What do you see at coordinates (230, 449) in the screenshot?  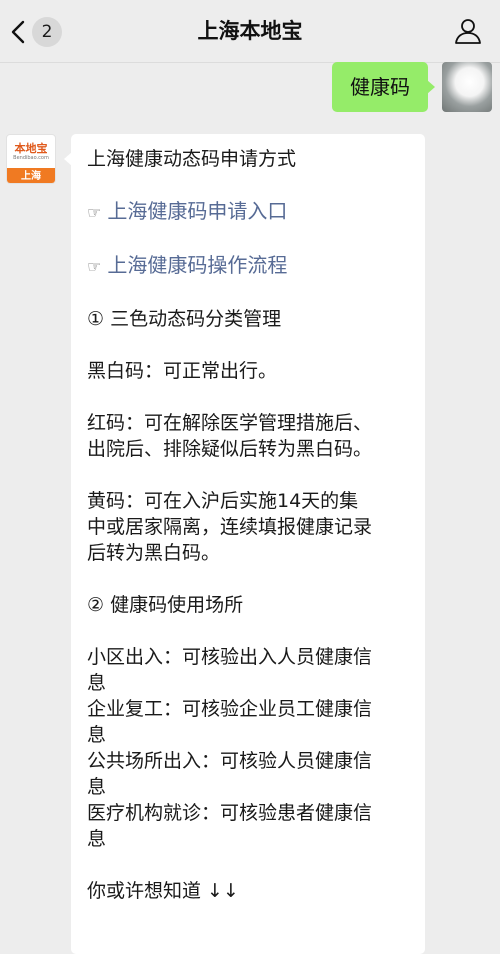 I see `red-code-text: 出院后、排除疑似后转为黑白码。` at bounding box center [230, 449].